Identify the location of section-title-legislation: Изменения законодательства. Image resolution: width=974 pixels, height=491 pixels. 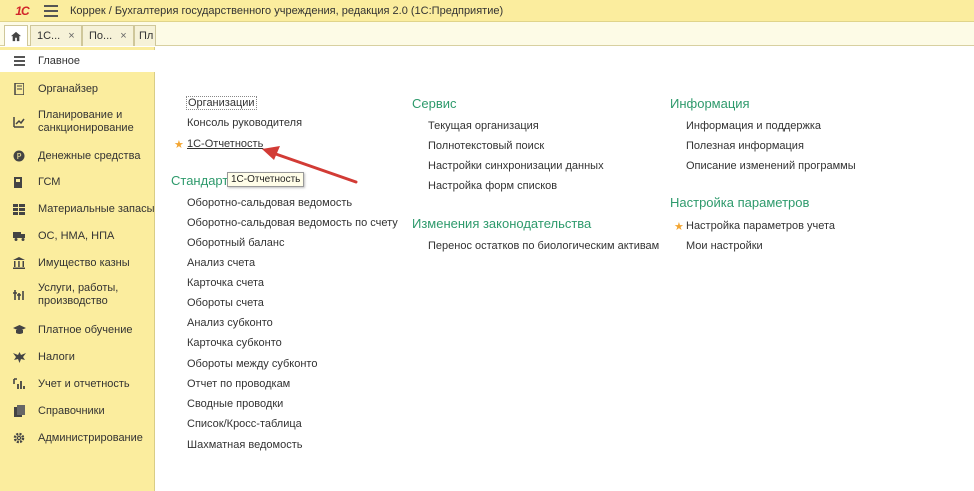
(502, 223).